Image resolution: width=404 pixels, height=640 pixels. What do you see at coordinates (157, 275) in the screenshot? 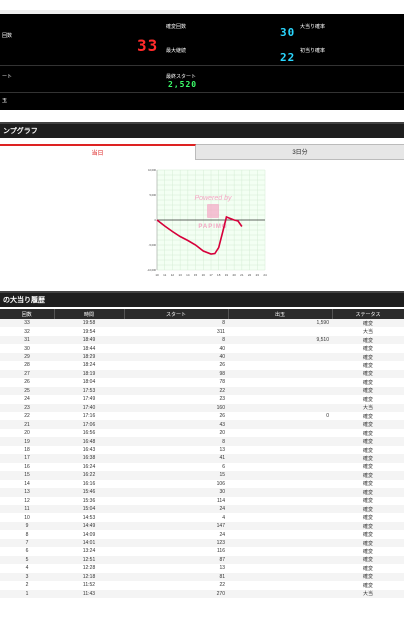
I see `x-tick-label: 10` at bounding box center [157, 275].